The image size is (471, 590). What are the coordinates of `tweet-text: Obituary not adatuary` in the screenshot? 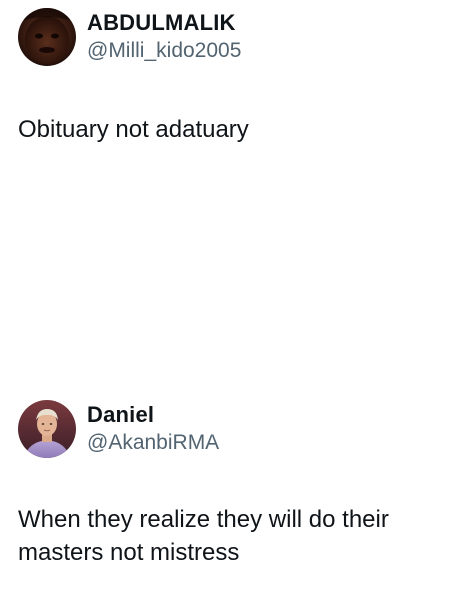 It's located at (133, 129).